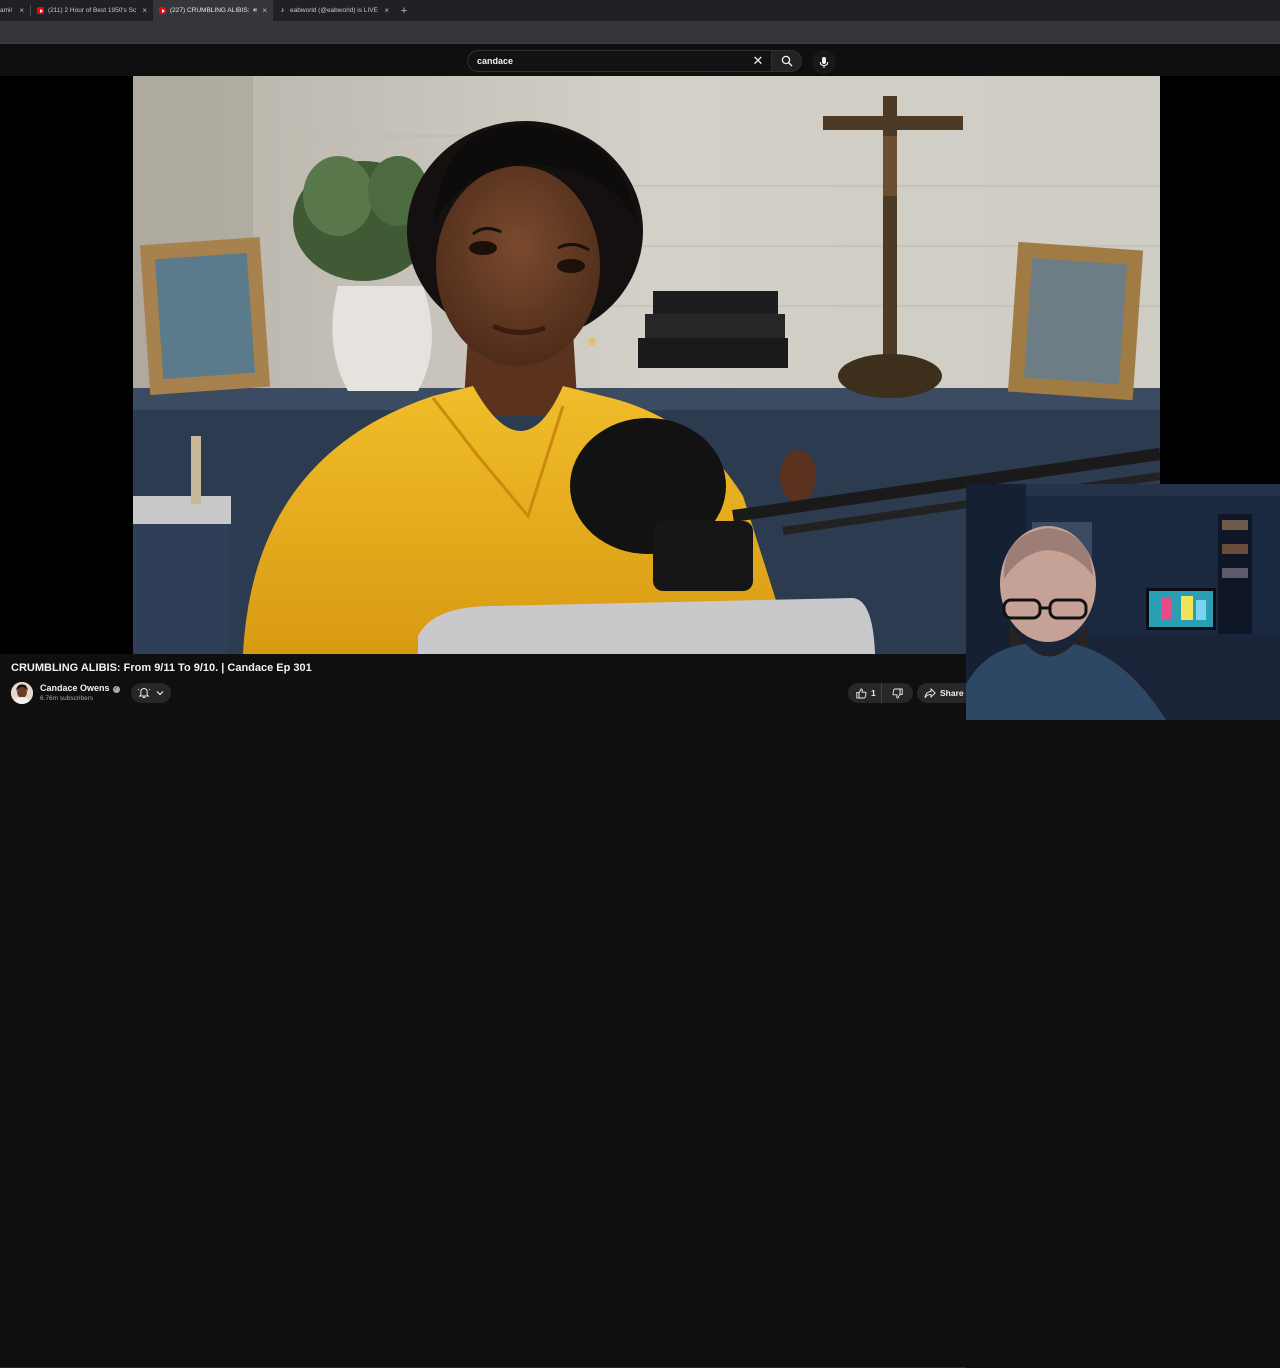  I want to click on share-arrow-icon, so click(930, 692).